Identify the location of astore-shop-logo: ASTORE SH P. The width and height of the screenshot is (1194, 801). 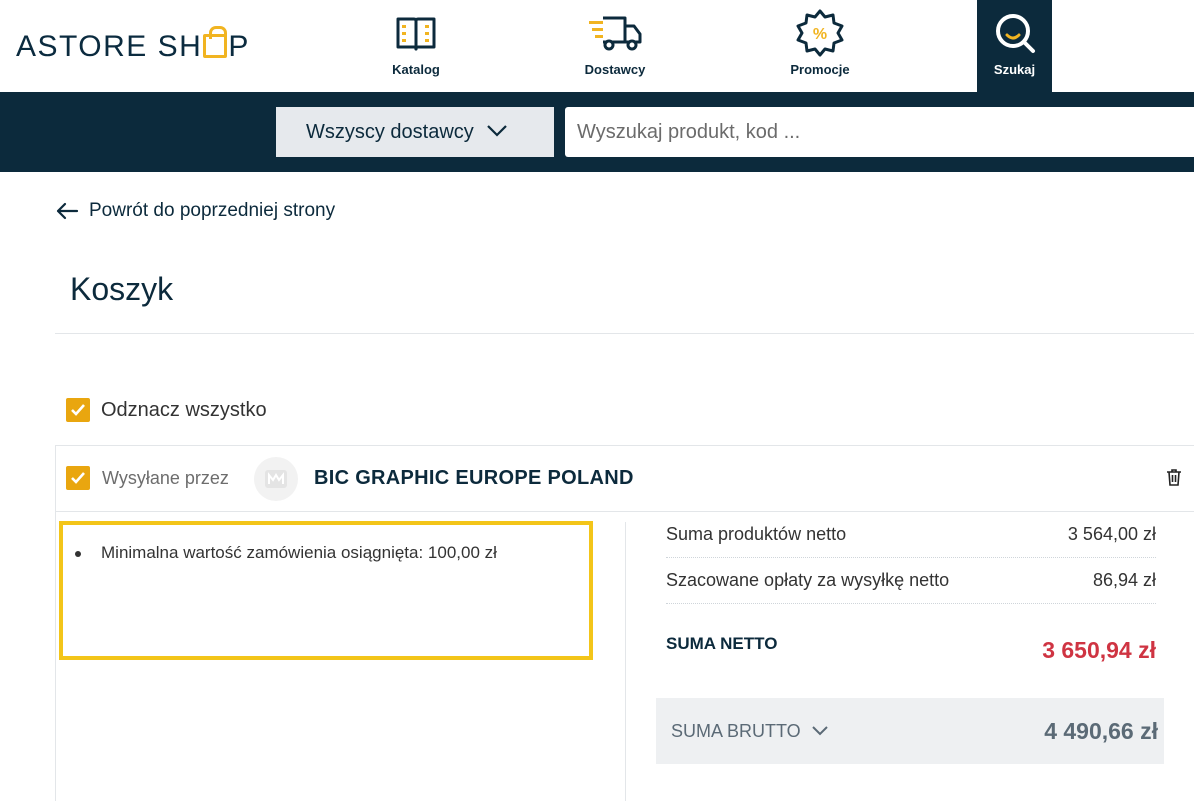
(133, 45).